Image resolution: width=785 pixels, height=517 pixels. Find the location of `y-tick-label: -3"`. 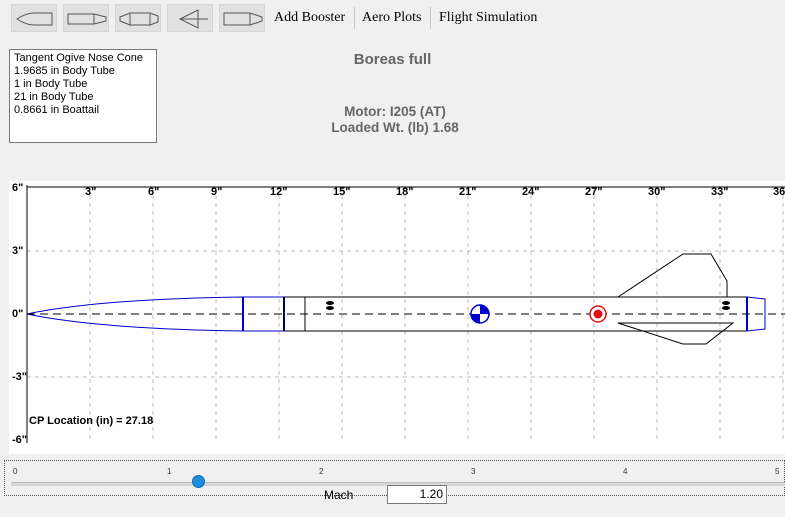

y-tick-label: -3" is located at coordinates (19, 377).